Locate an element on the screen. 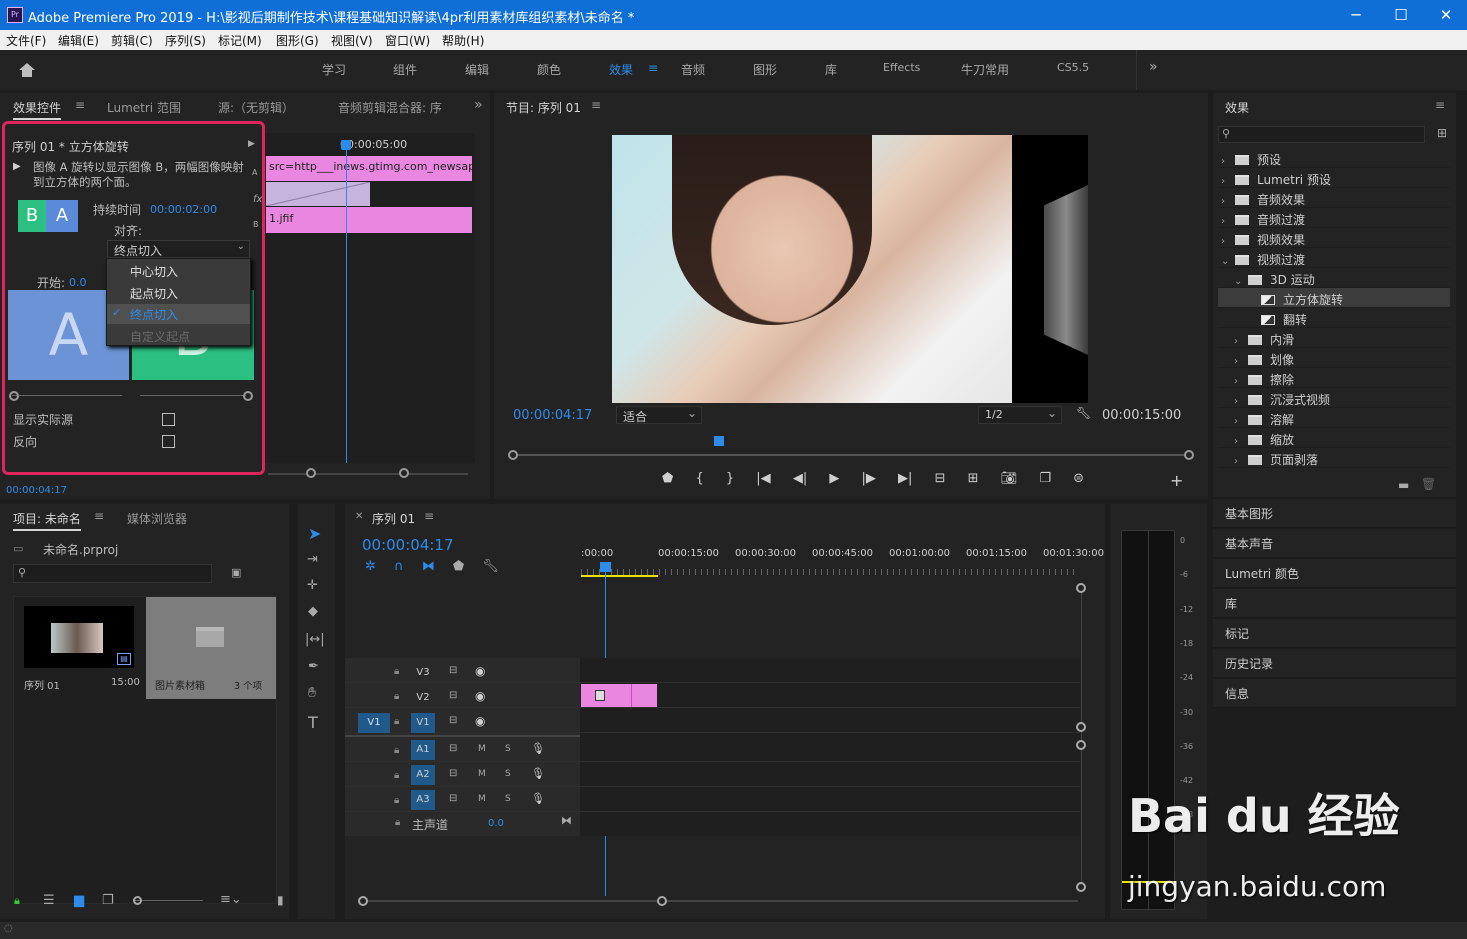 The width and height of the screenshot is (1467, 939). nest-icon: ✲ is located at coordinates (370, 566).